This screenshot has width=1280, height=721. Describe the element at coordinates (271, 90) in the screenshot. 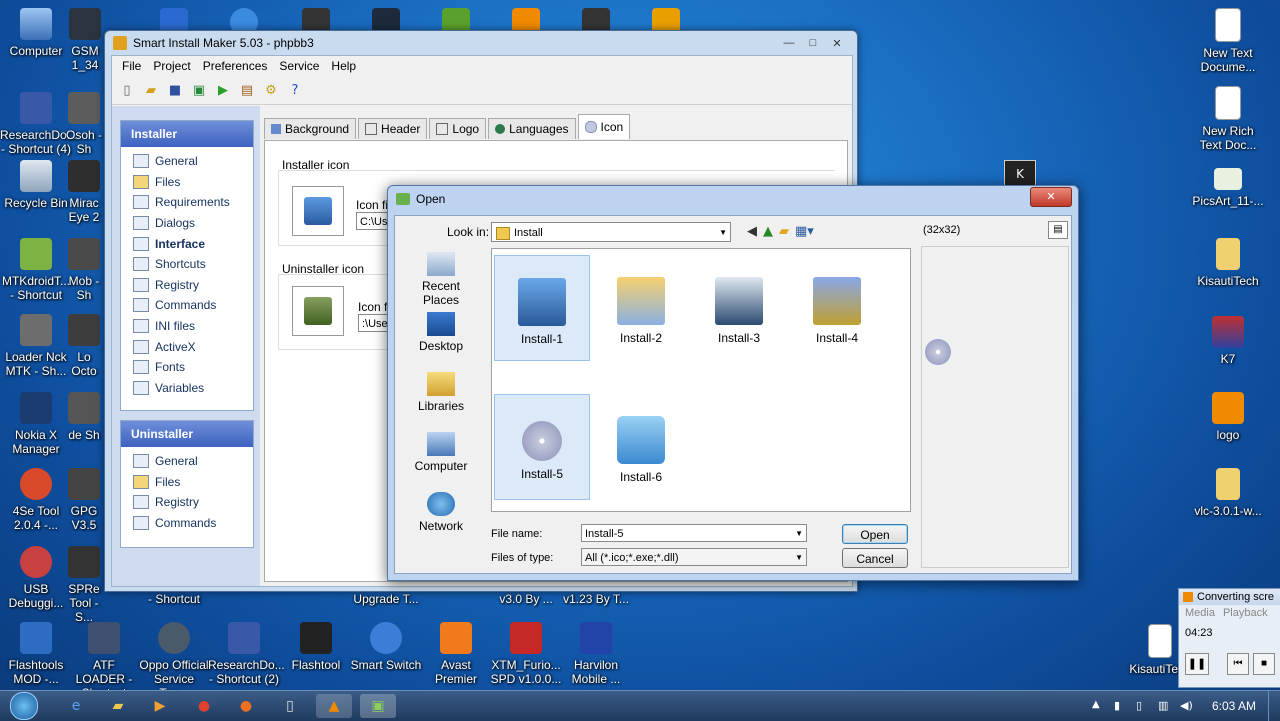

I see `settings-icon: ⚙` at that location.